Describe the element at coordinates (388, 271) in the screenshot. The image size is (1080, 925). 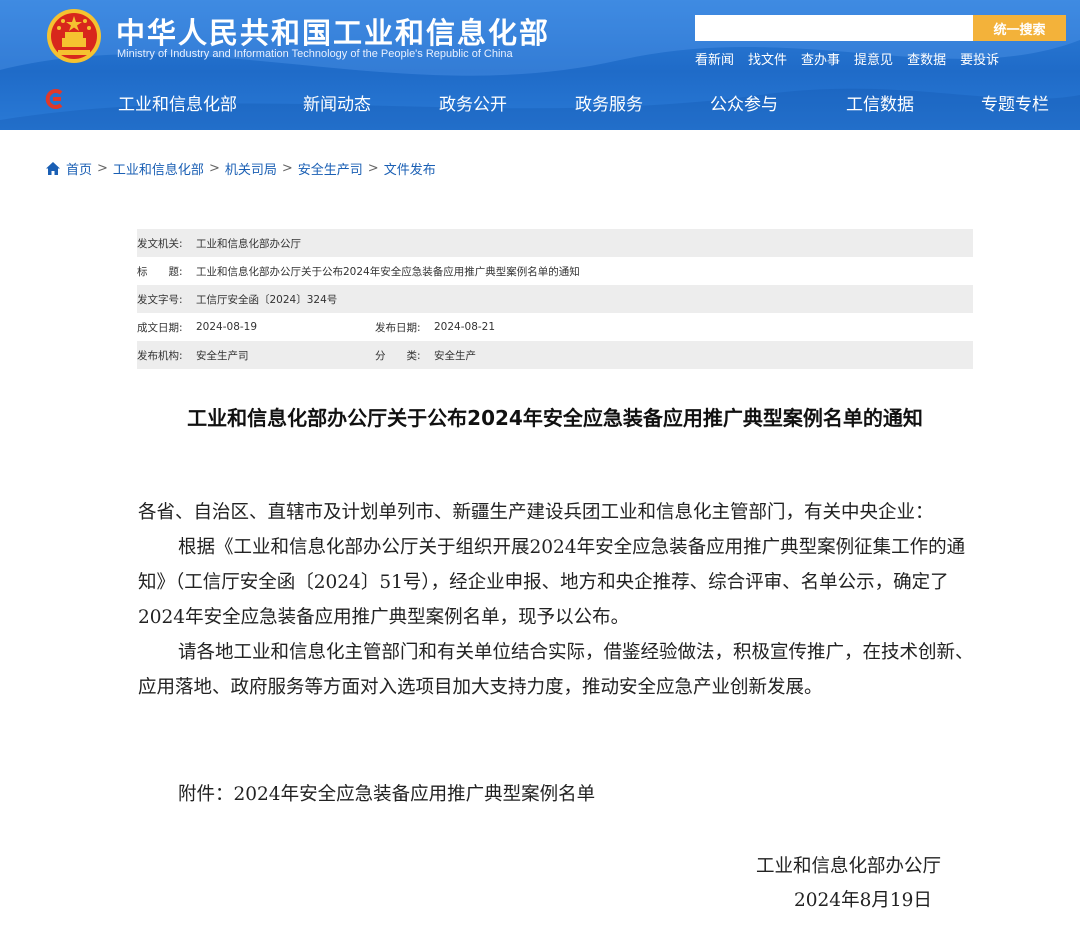
I see `meta-title-value: 工业和信息化部办公厅关于公布2024年安全应急装备应用推广典型案例名单的通知` at that location.